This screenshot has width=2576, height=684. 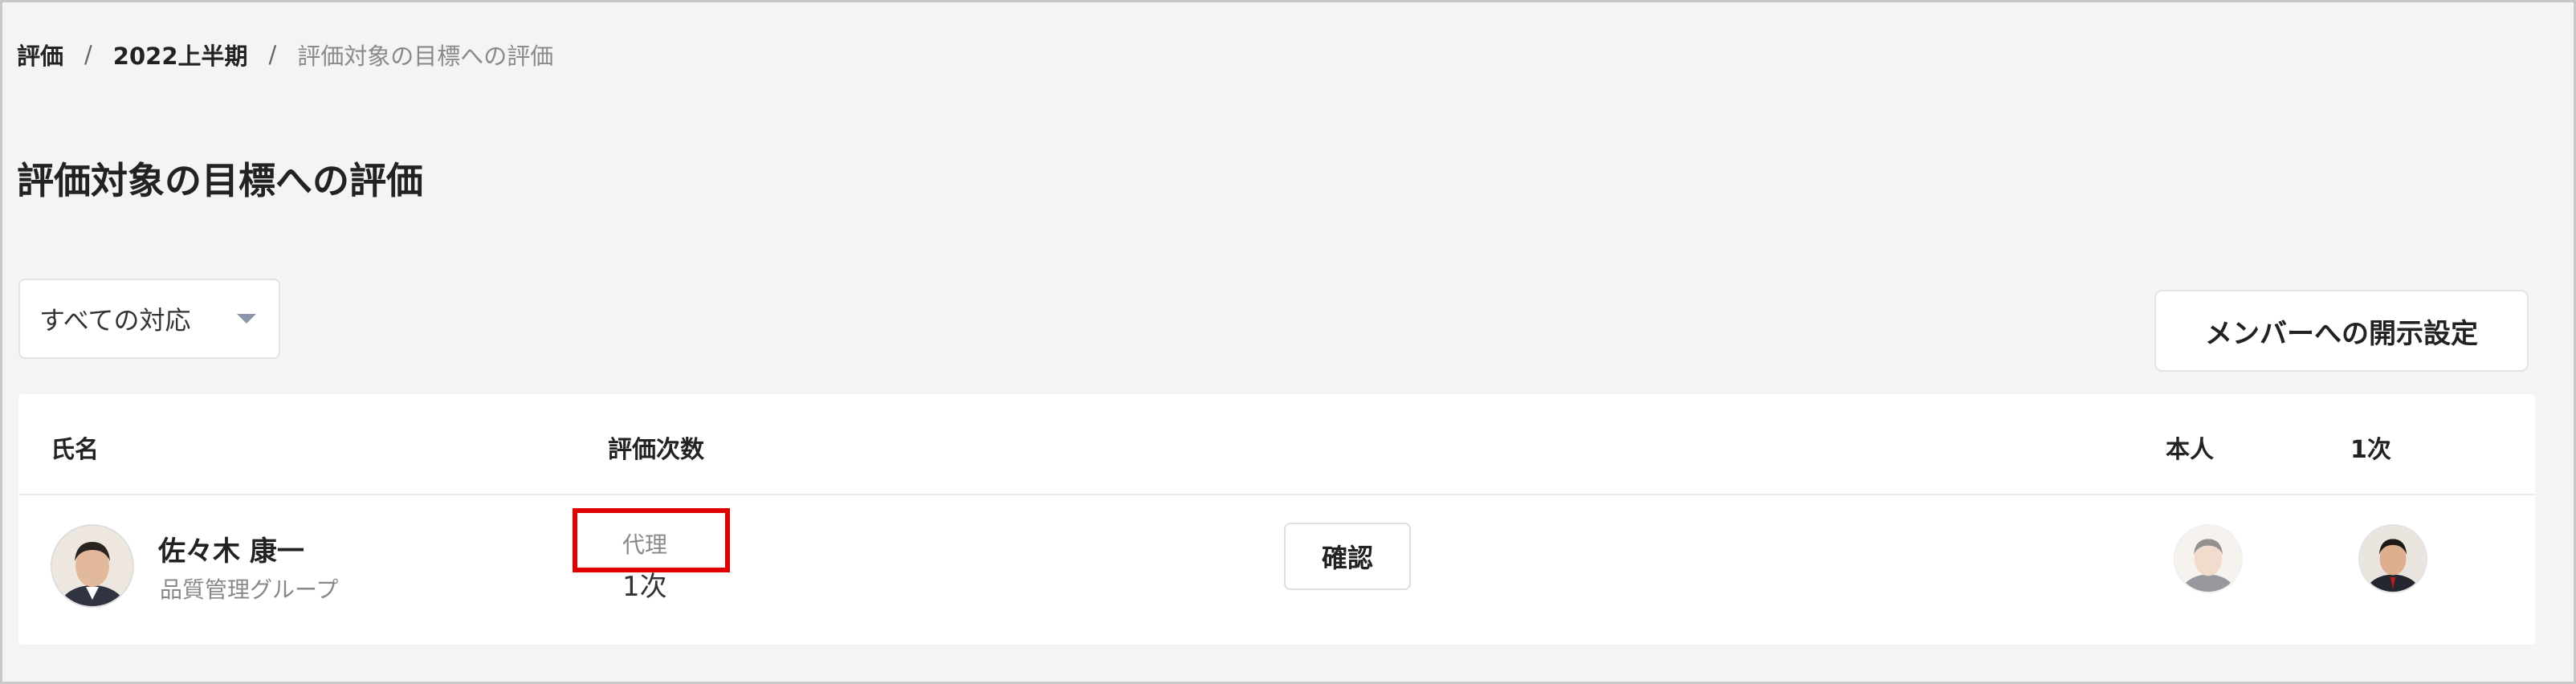 I want to click on breadcrumb-item-evaluation: 評価, so click(x=40, y=55).